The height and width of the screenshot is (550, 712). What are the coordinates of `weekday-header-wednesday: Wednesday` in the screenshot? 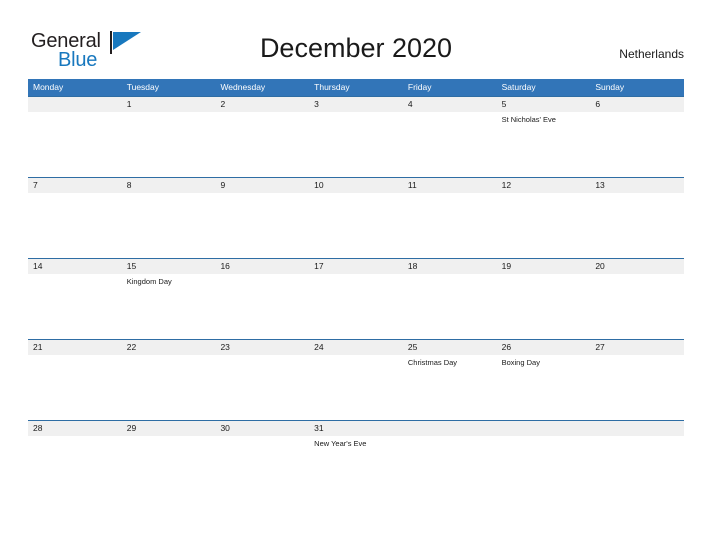 It's located at (243, 87).